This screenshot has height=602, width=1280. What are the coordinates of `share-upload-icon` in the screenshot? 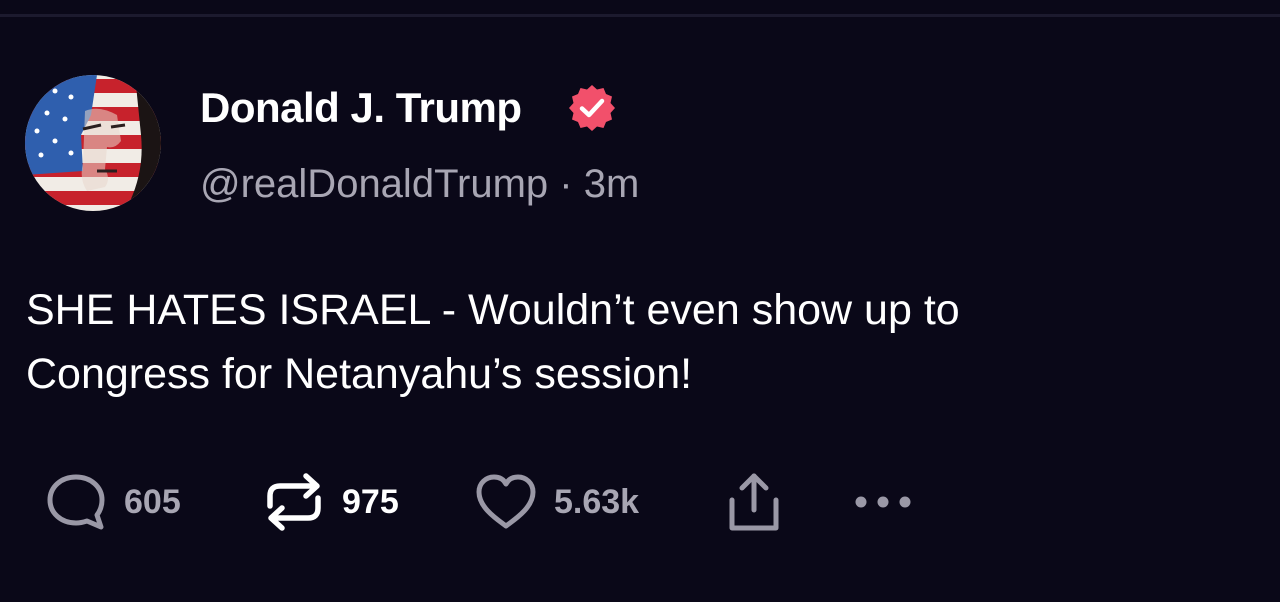 It's located at (754, 502).